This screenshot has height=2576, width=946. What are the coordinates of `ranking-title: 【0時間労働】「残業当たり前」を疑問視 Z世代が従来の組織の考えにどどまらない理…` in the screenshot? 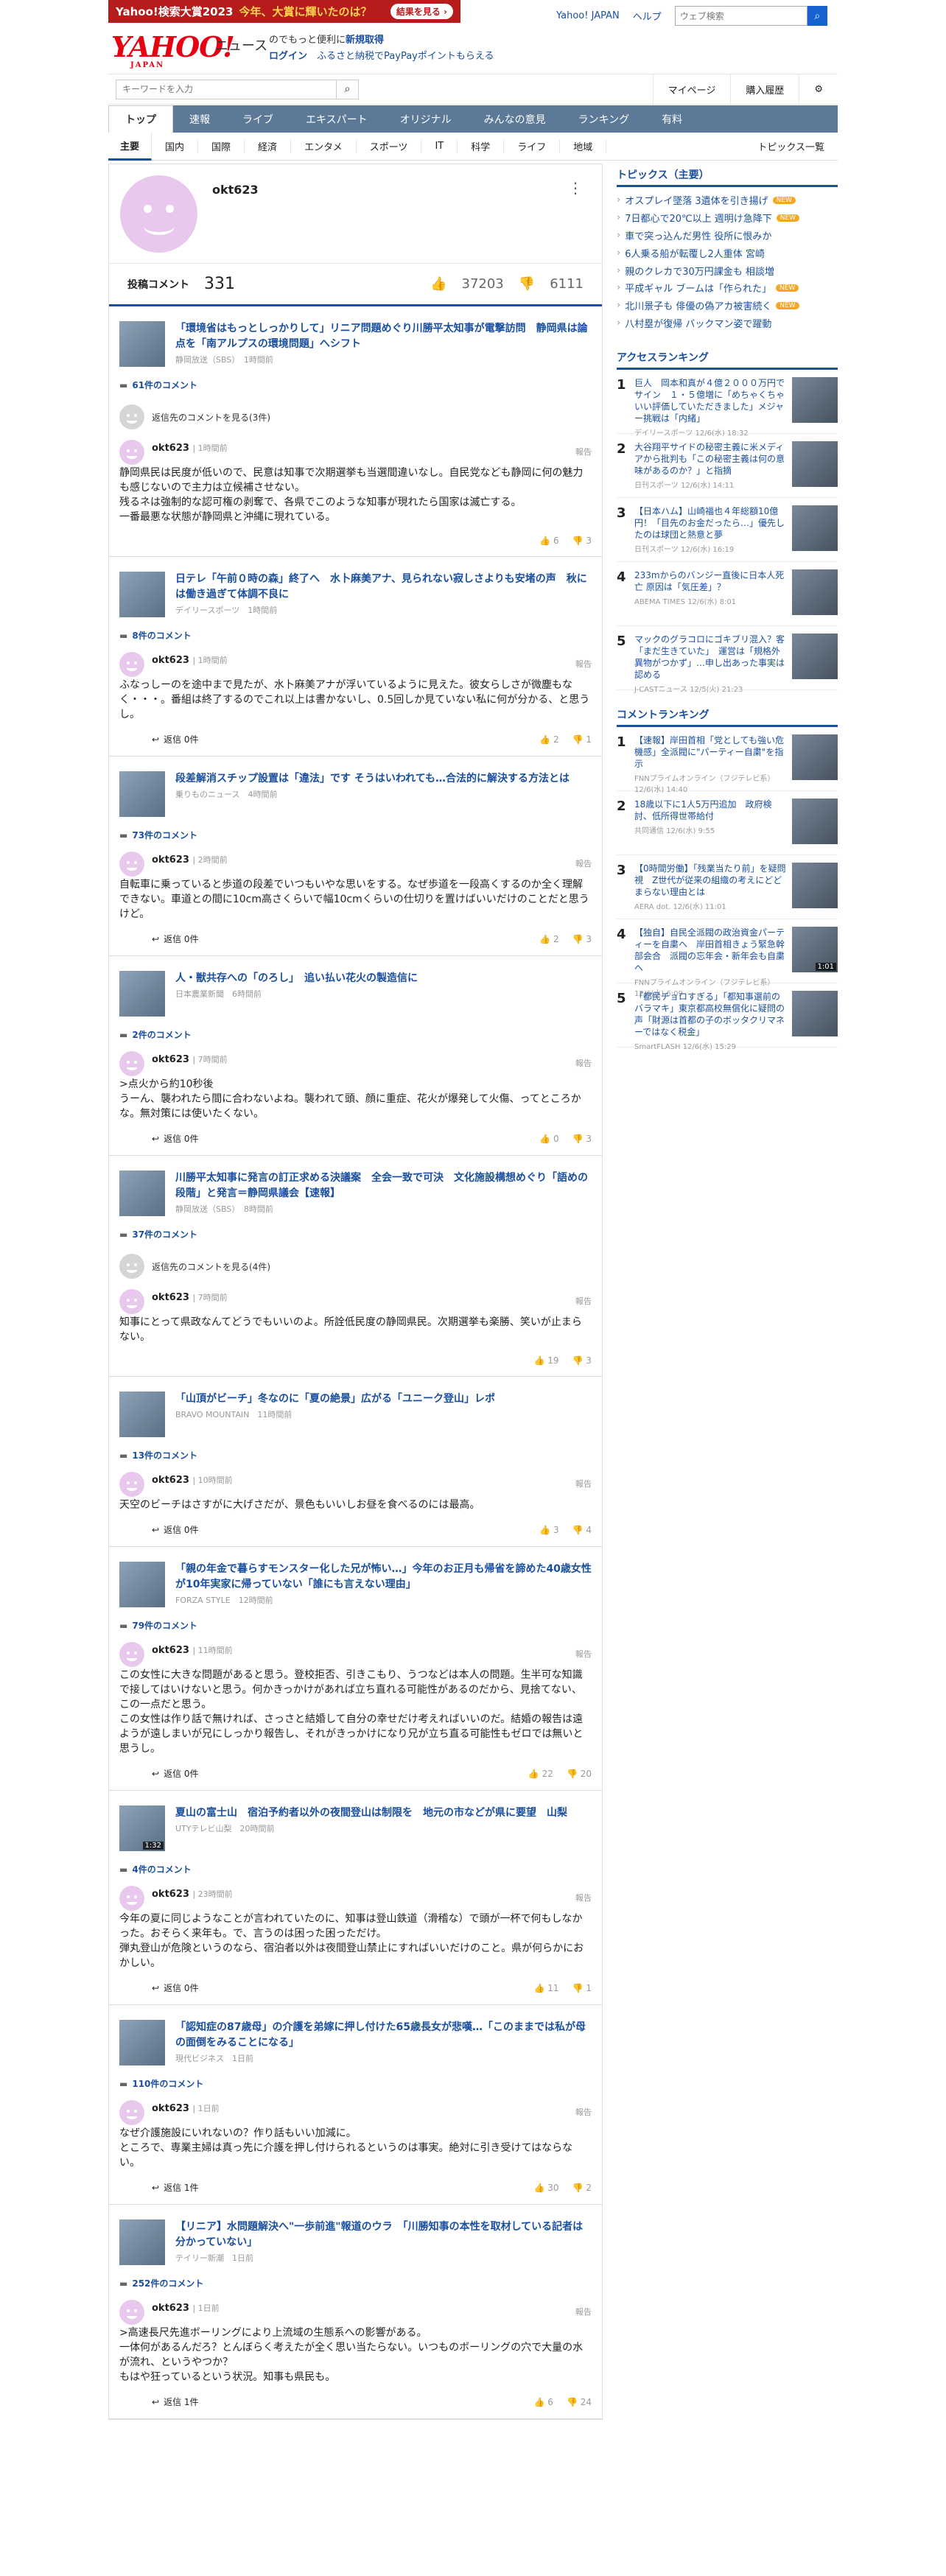 It's located at (710, 881).